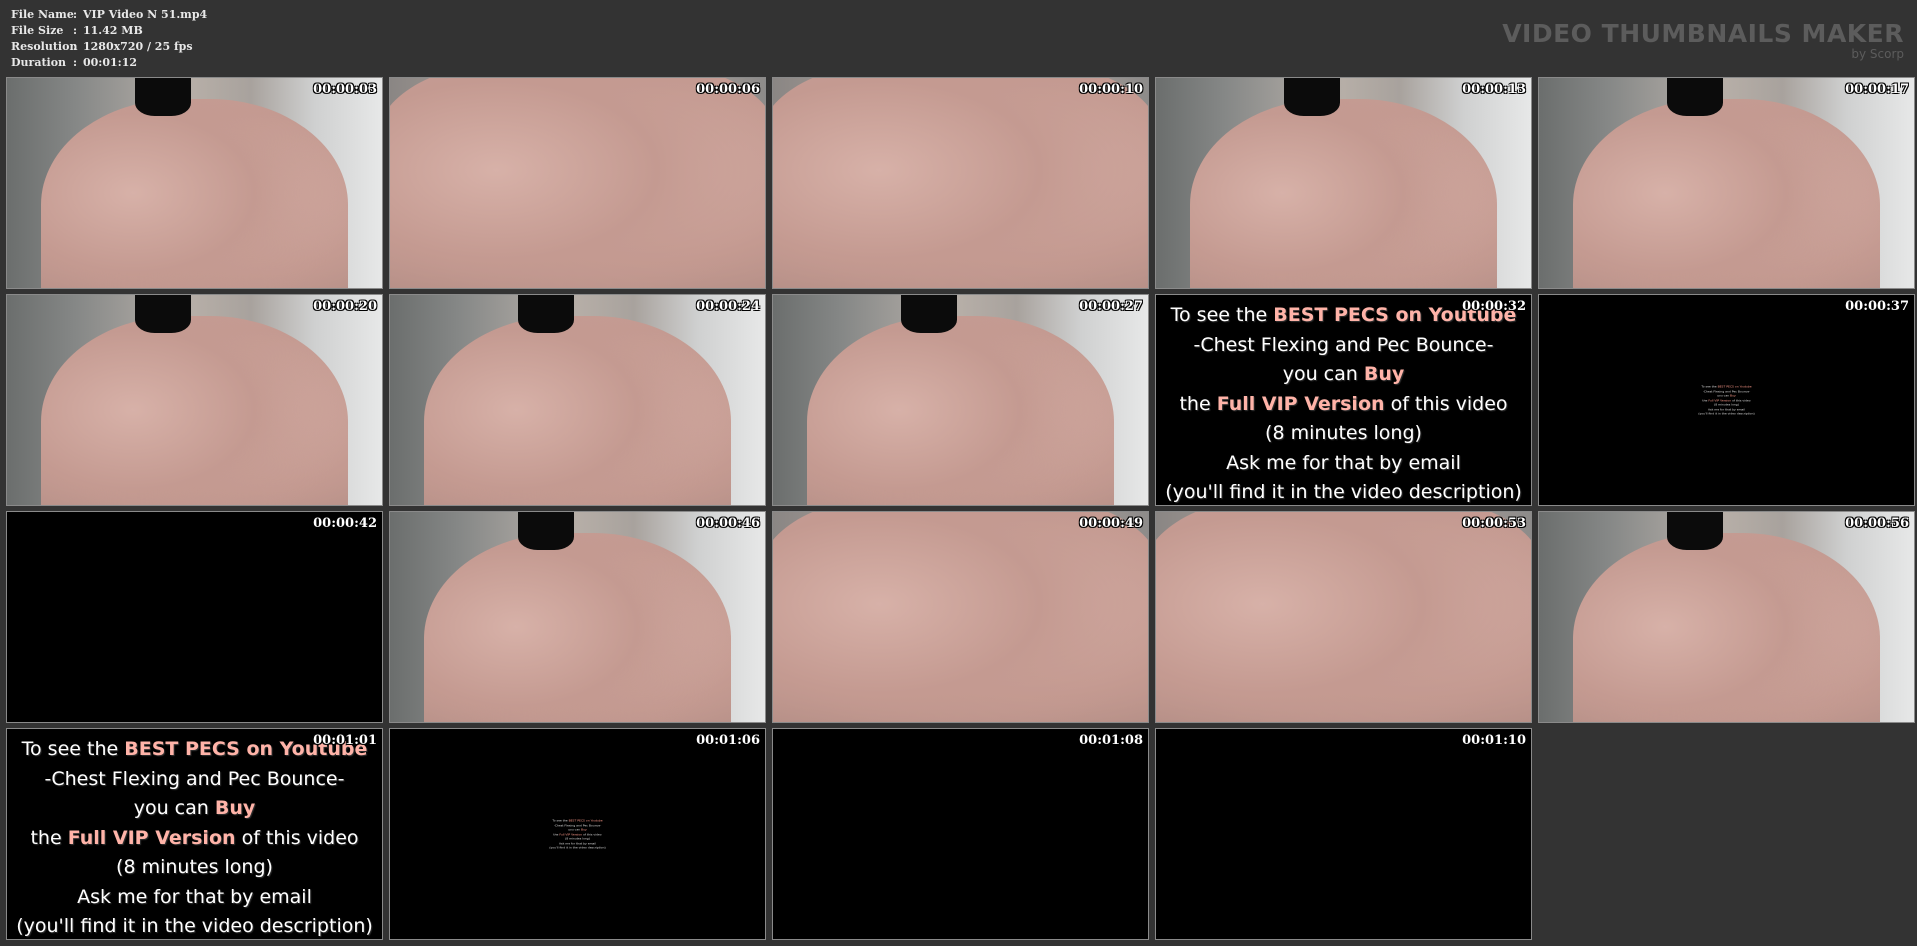 This screenshot has height=946, width=1917. Describe the element at coordinates (138, 46) in the screenshot. I see `file-info-value: 1280x720 / 25 fps` at that location.